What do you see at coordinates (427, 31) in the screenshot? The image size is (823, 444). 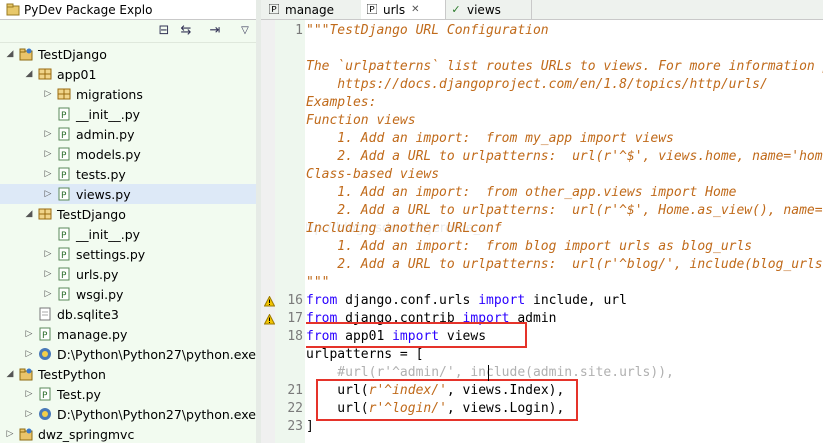 I see `code-line: """TestDjango URL Configuration` at bounding box center [427, 31].